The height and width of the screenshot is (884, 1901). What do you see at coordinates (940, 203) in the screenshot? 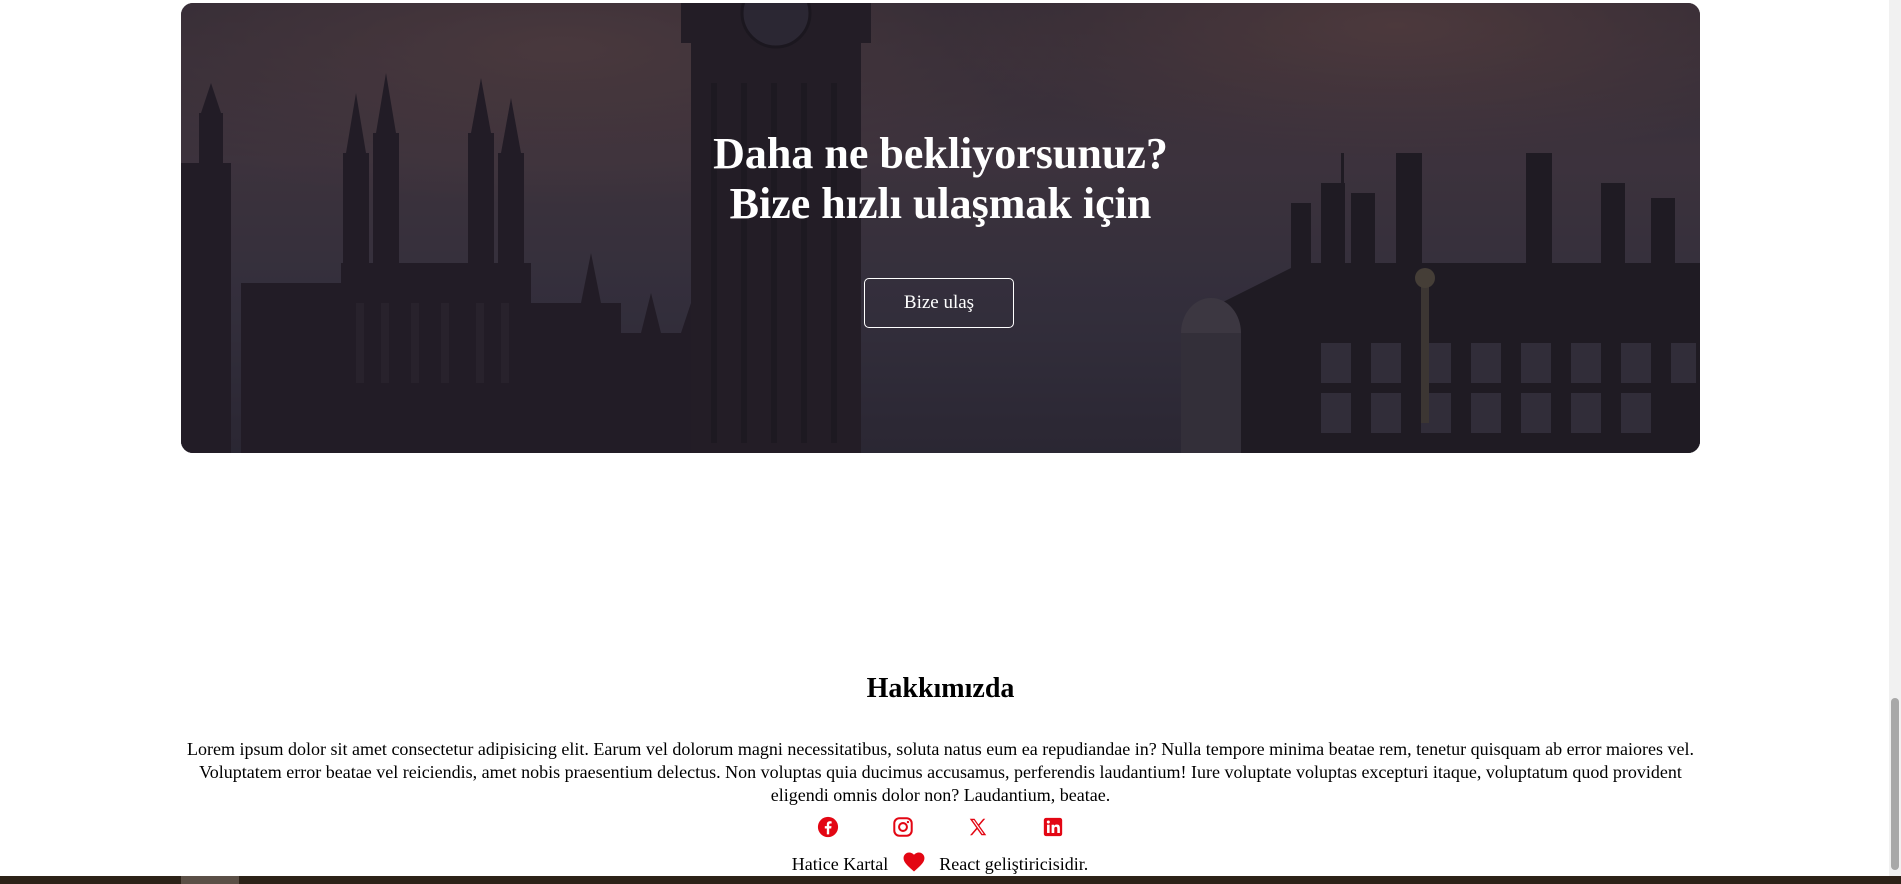
I see `banner-title-line-2: Bize hızlı ulaşmak için` at bounding box center [940, 203].